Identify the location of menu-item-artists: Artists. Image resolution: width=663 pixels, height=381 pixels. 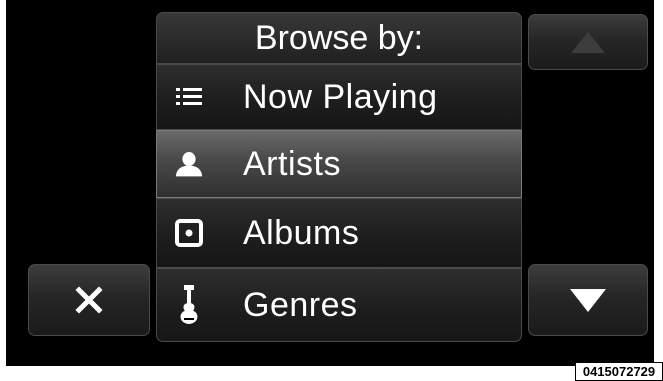
(339, 164).